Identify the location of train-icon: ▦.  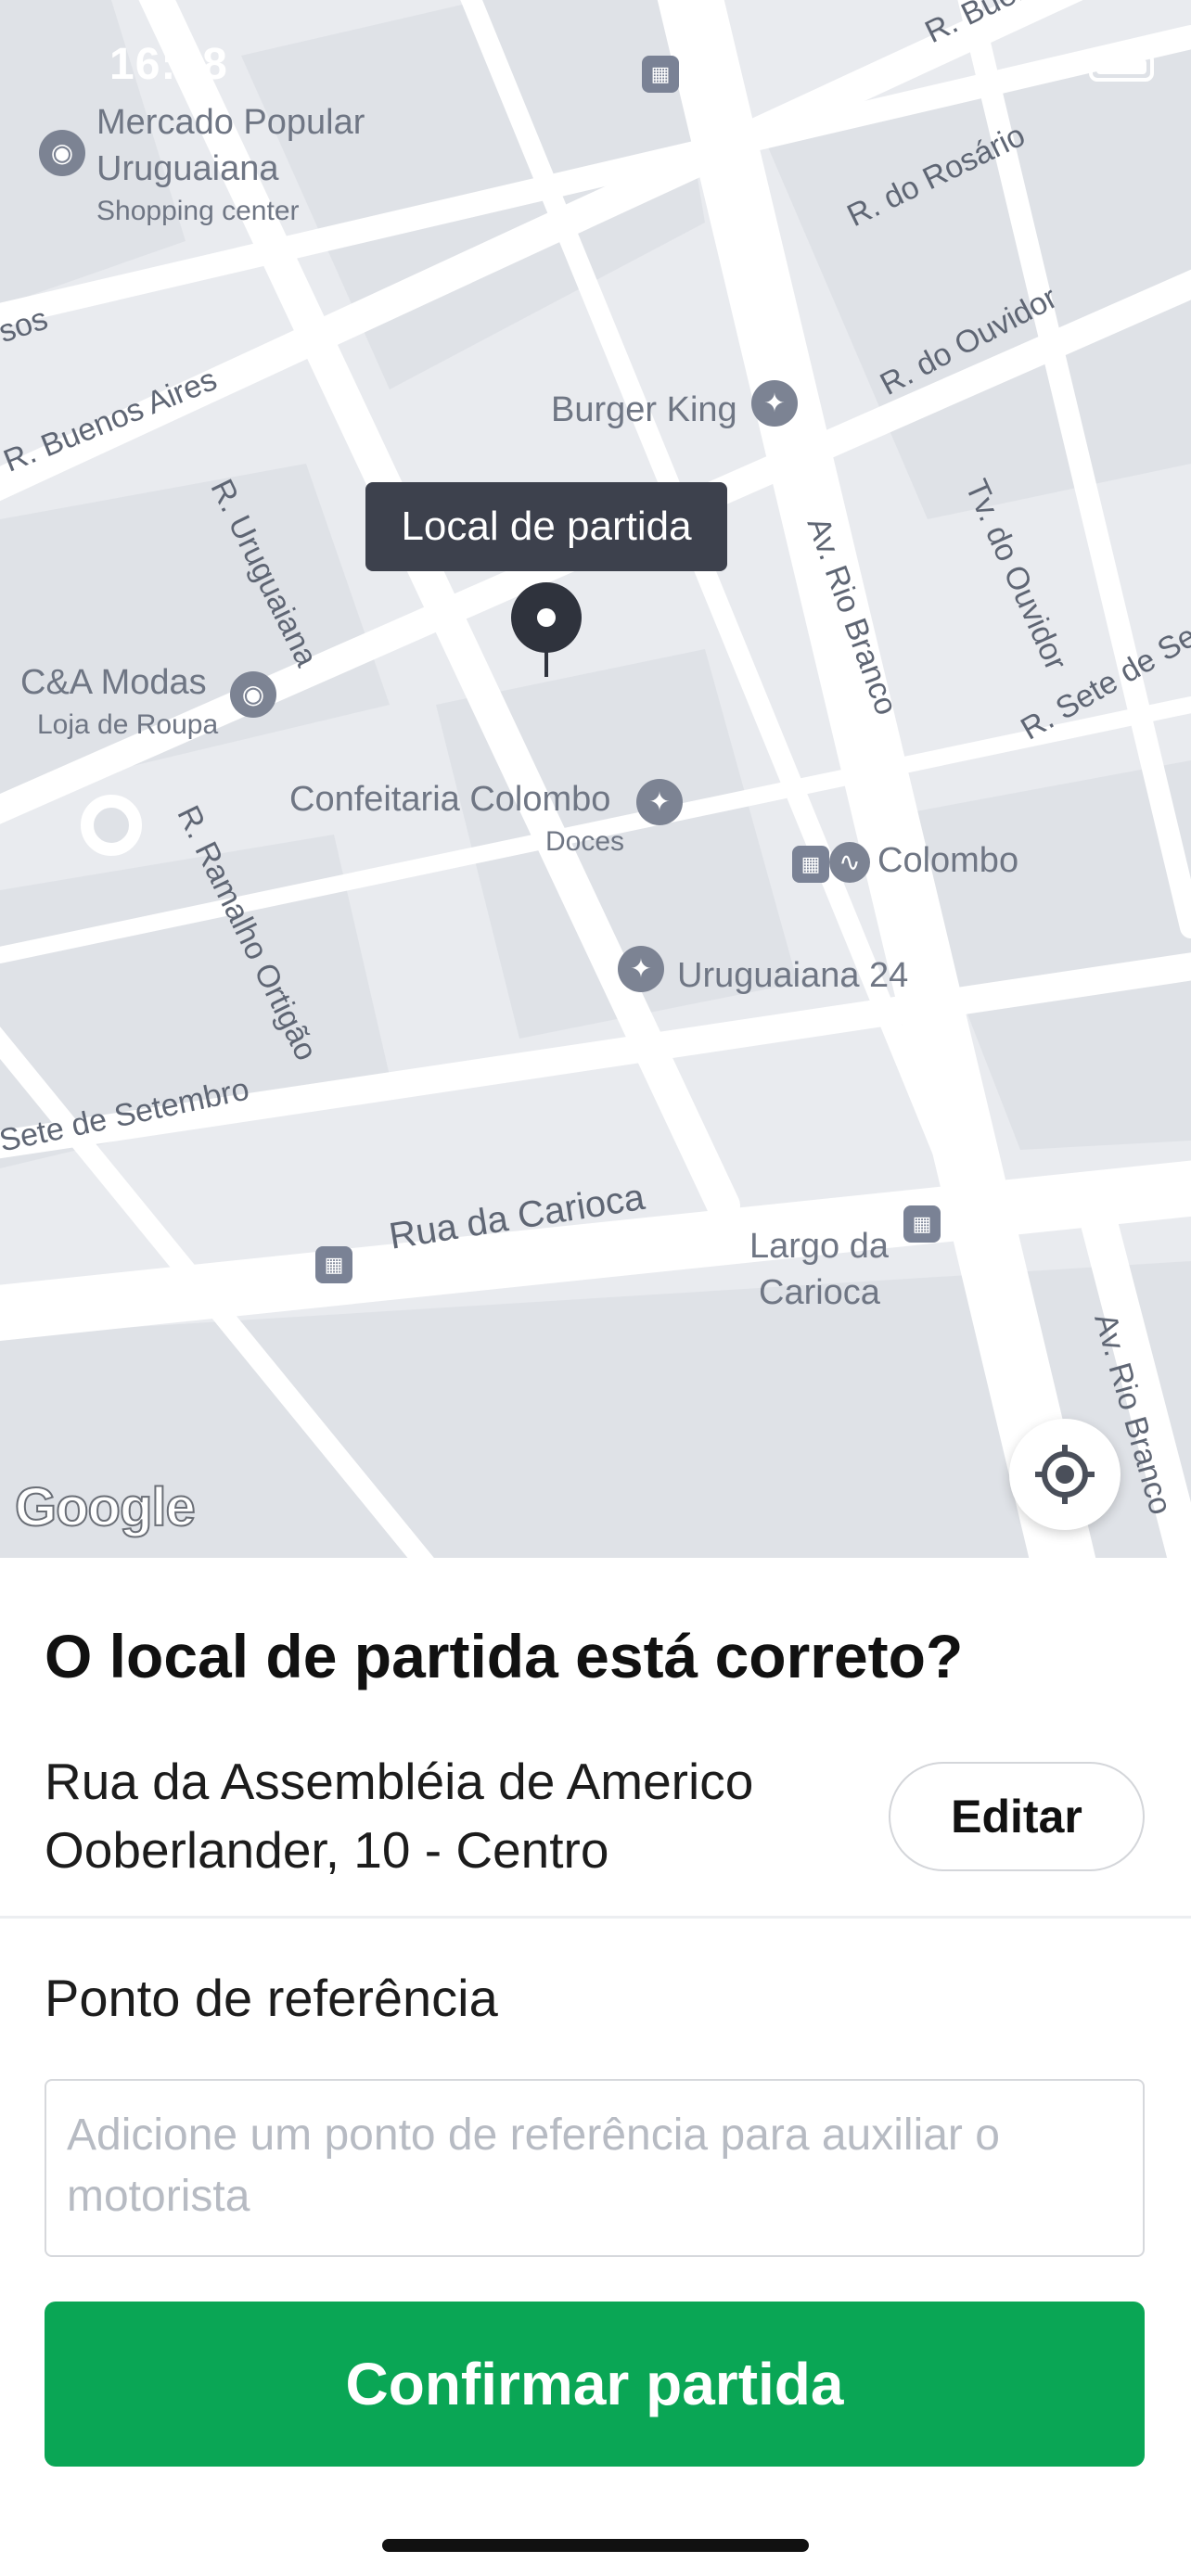
(810, 864).